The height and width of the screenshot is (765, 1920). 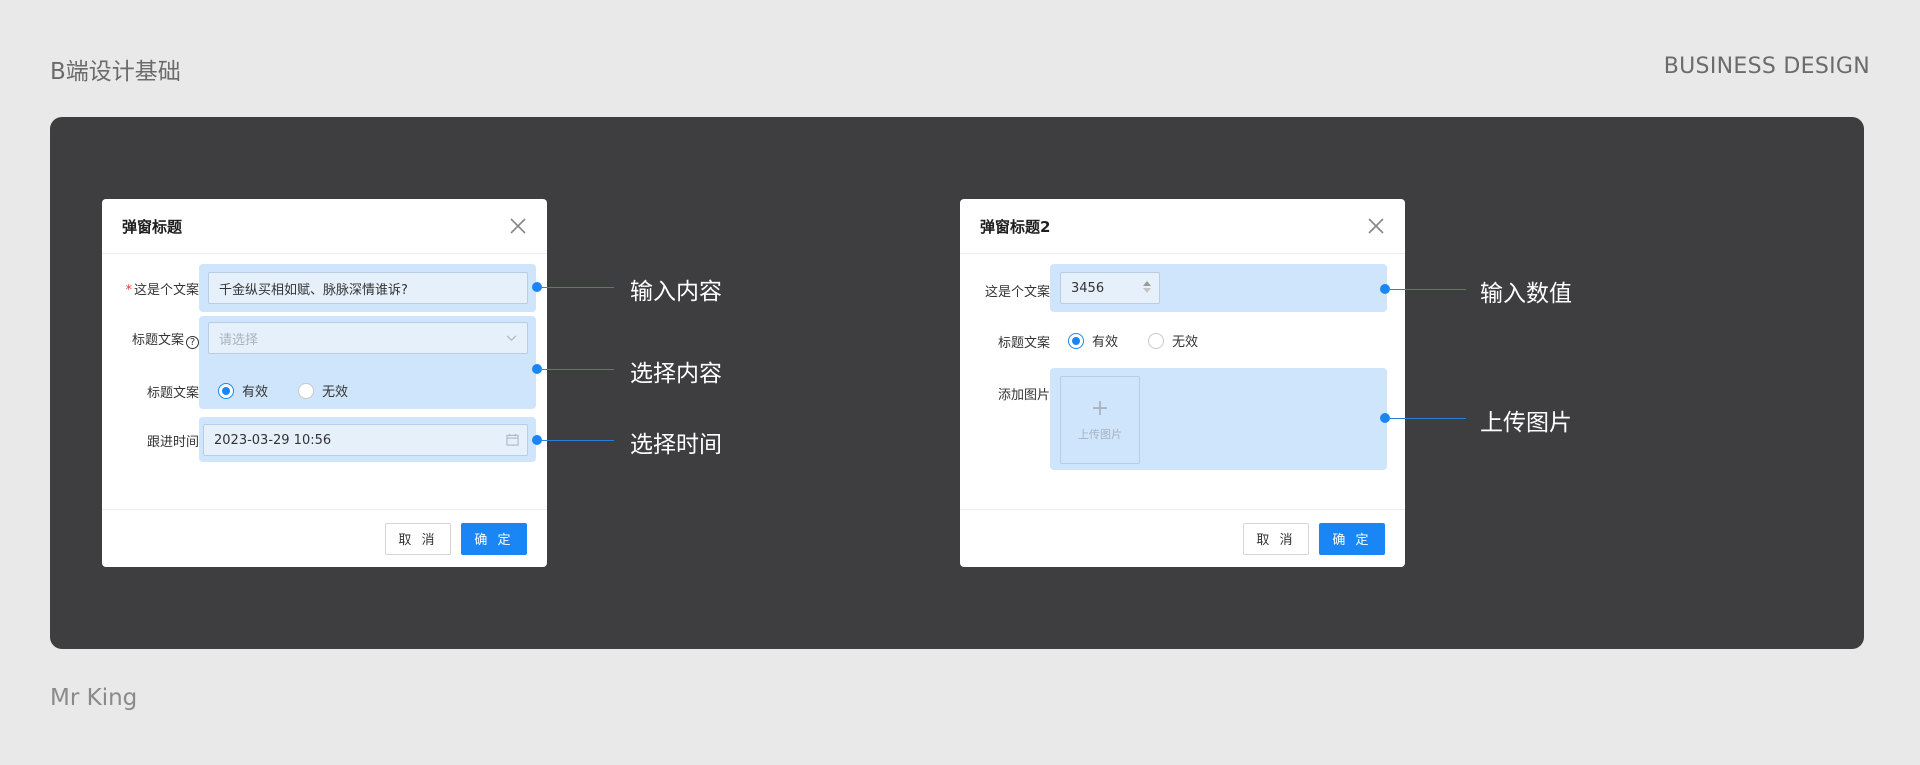 I want to click on callout-select-time: 选择时间, so click(x=676, y=445).